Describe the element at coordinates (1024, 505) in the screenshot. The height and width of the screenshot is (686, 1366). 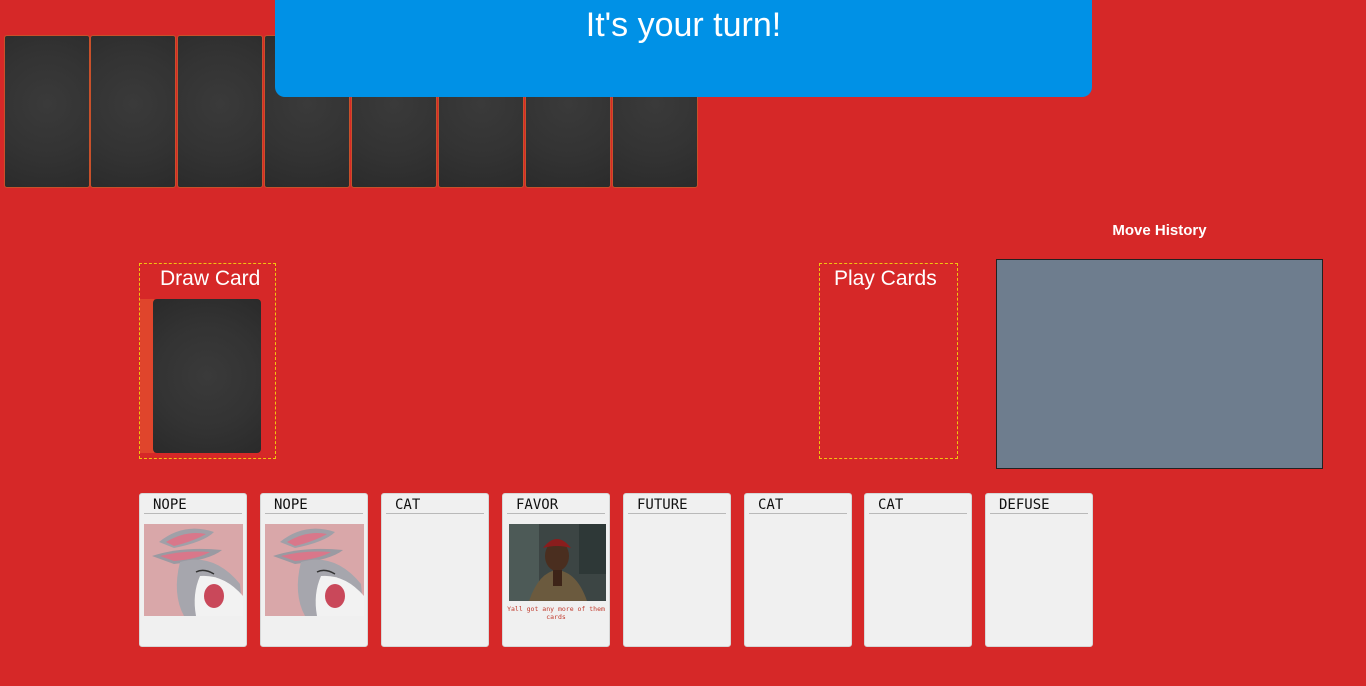
I see `card-label: DEFUSE` at that location.